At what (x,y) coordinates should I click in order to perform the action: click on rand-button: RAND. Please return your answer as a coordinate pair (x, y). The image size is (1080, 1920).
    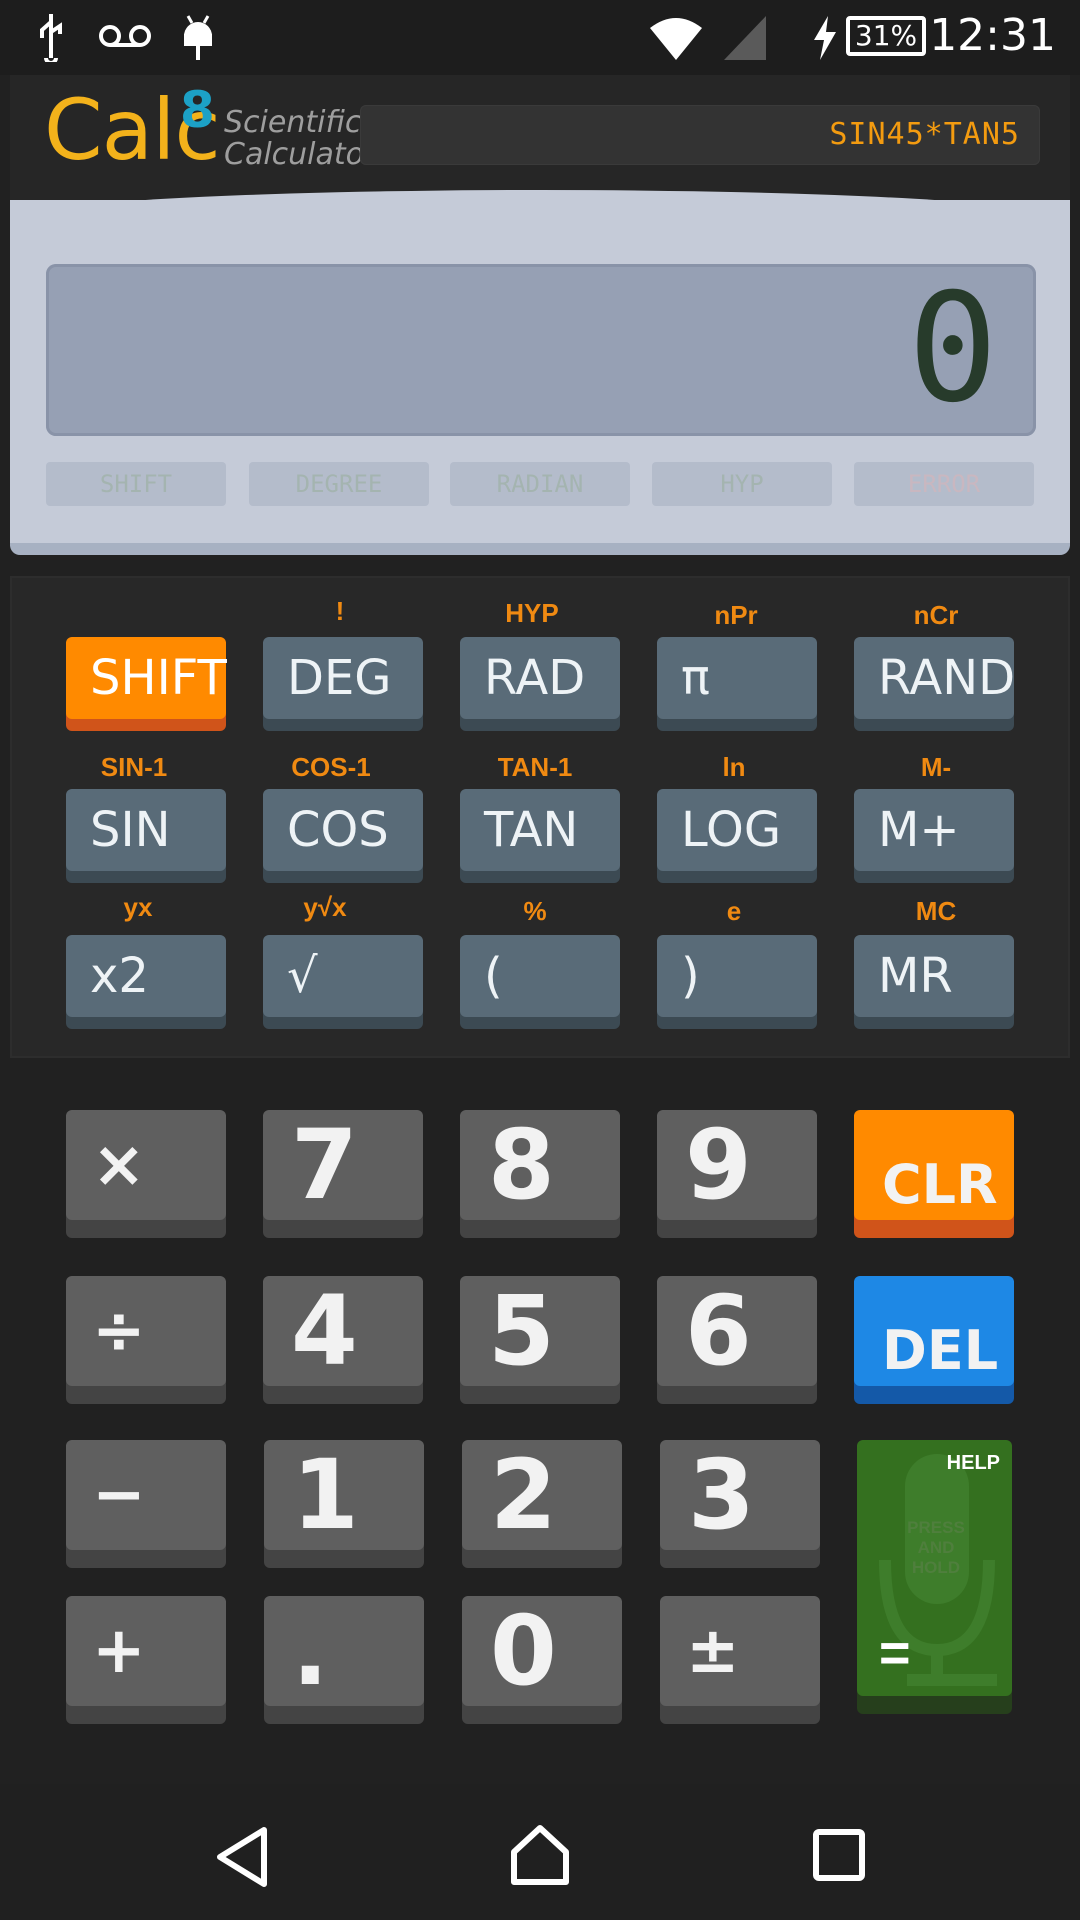
    Looking at the image, I should click on (934, 678).